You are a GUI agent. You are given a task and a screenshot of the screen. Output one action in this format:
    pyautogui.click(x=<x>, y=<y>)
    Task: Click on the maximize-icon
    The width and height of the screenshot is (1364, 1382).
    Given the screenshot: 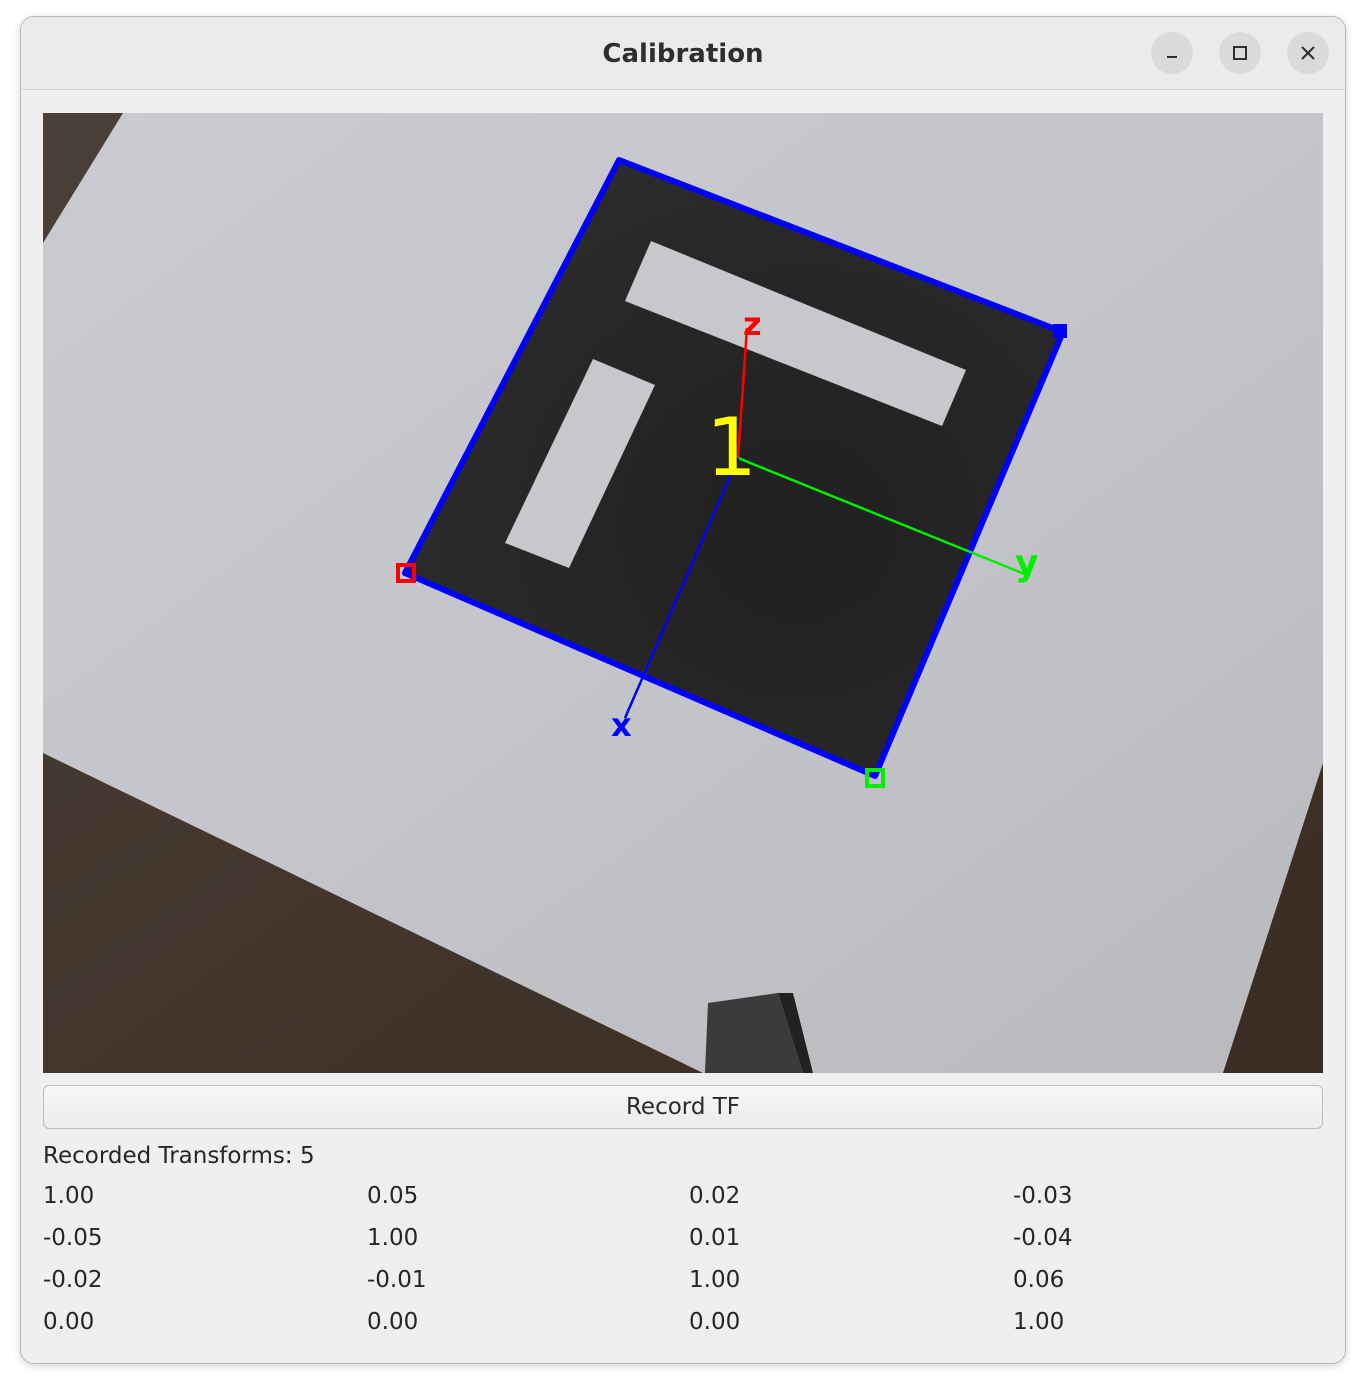 What is the action you would take?
    pyautogui.click(x=1240, y=53)
    